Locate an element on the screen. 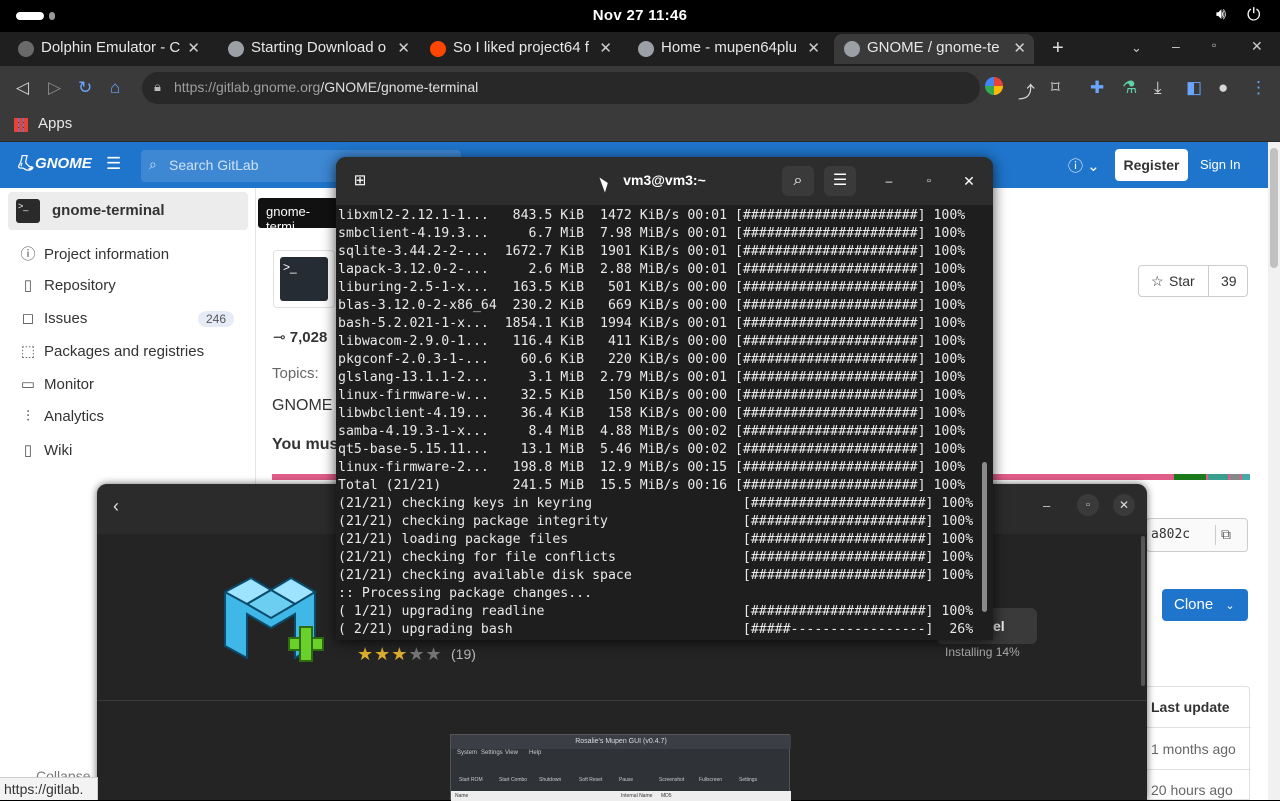 This screenshot has height=801, width=1280. sw-maximize-icon: ▫ is located at coordinates (1088, 505).